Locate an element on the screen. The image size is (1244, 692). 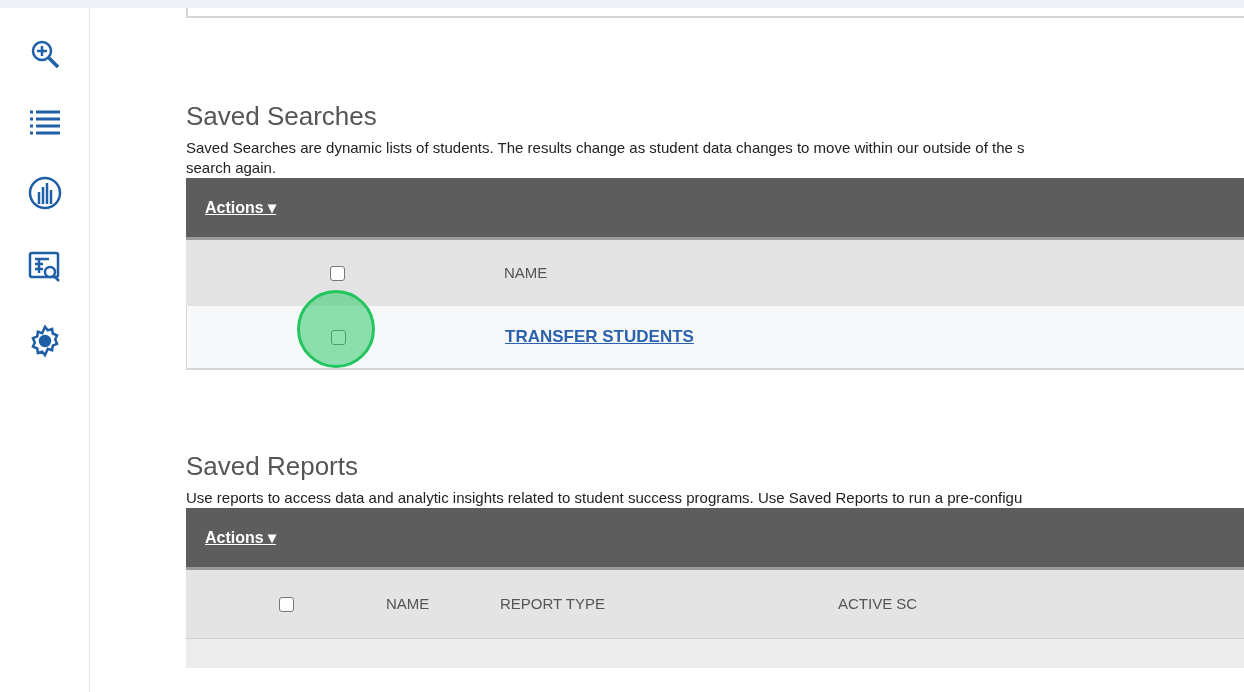
report-search-icon is located at coordinates (44, 267).